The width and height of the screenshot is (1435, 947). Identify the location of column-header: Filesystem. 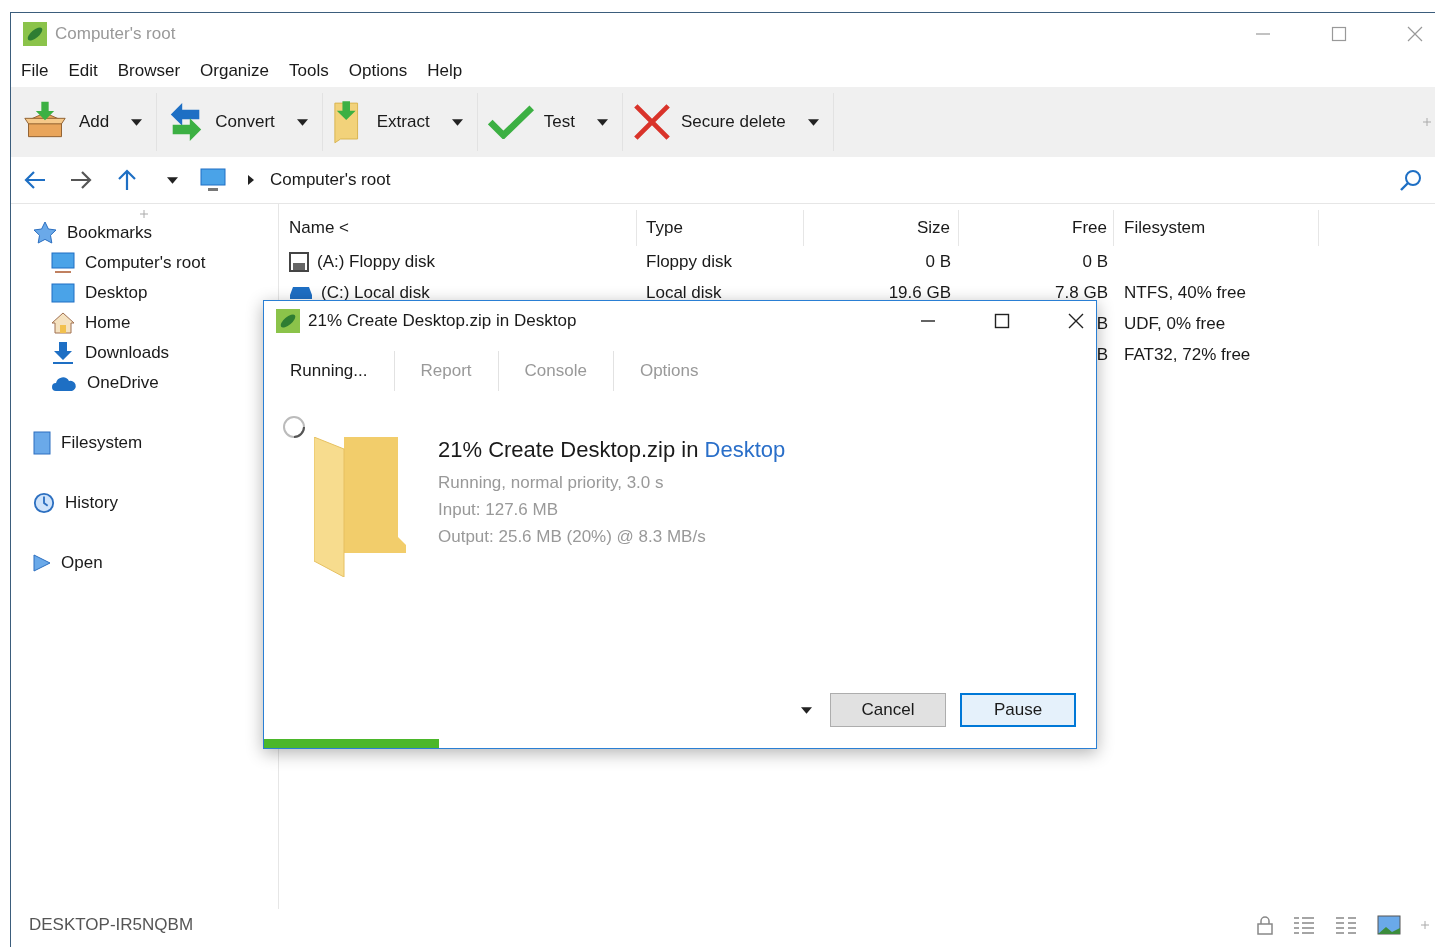
(1216, 228).